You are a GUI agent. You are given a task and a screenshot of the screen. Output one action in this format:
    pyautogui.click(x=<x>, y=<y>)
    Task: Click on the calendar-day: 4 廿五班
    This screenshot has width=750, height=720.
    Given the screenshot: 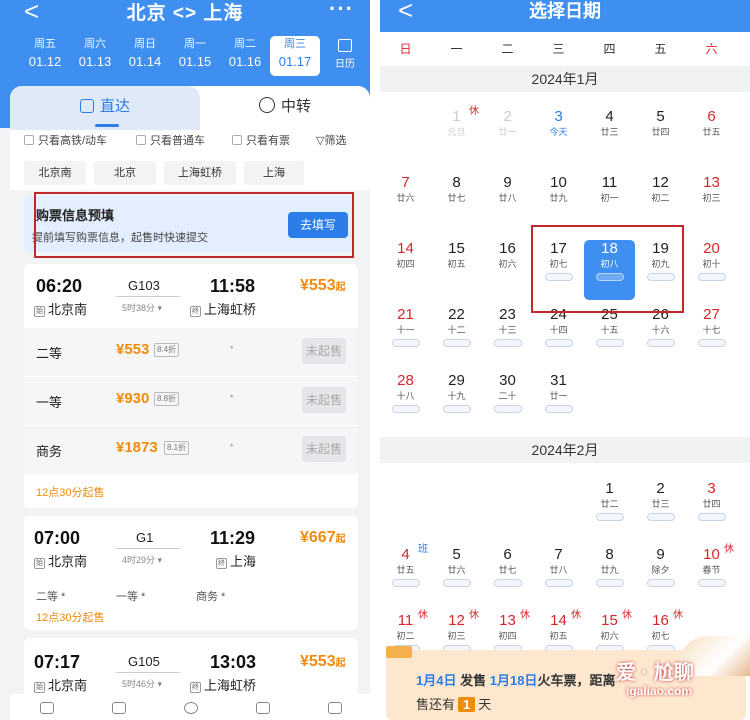 What is the action you would take?
    pyautogui.click(x=405, y=575)
    